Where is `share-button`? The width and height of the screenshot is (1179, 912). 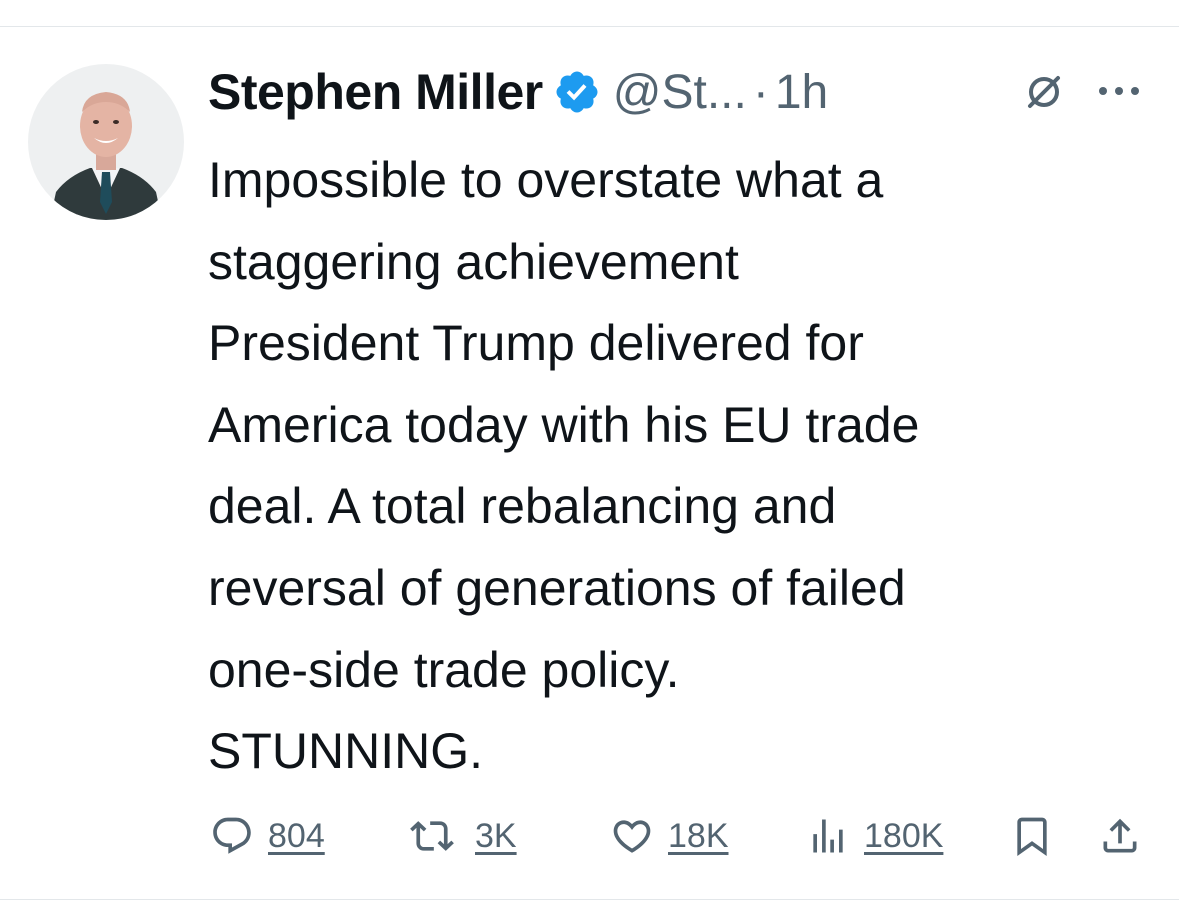
share-button is located at coordinates (1120, 836).